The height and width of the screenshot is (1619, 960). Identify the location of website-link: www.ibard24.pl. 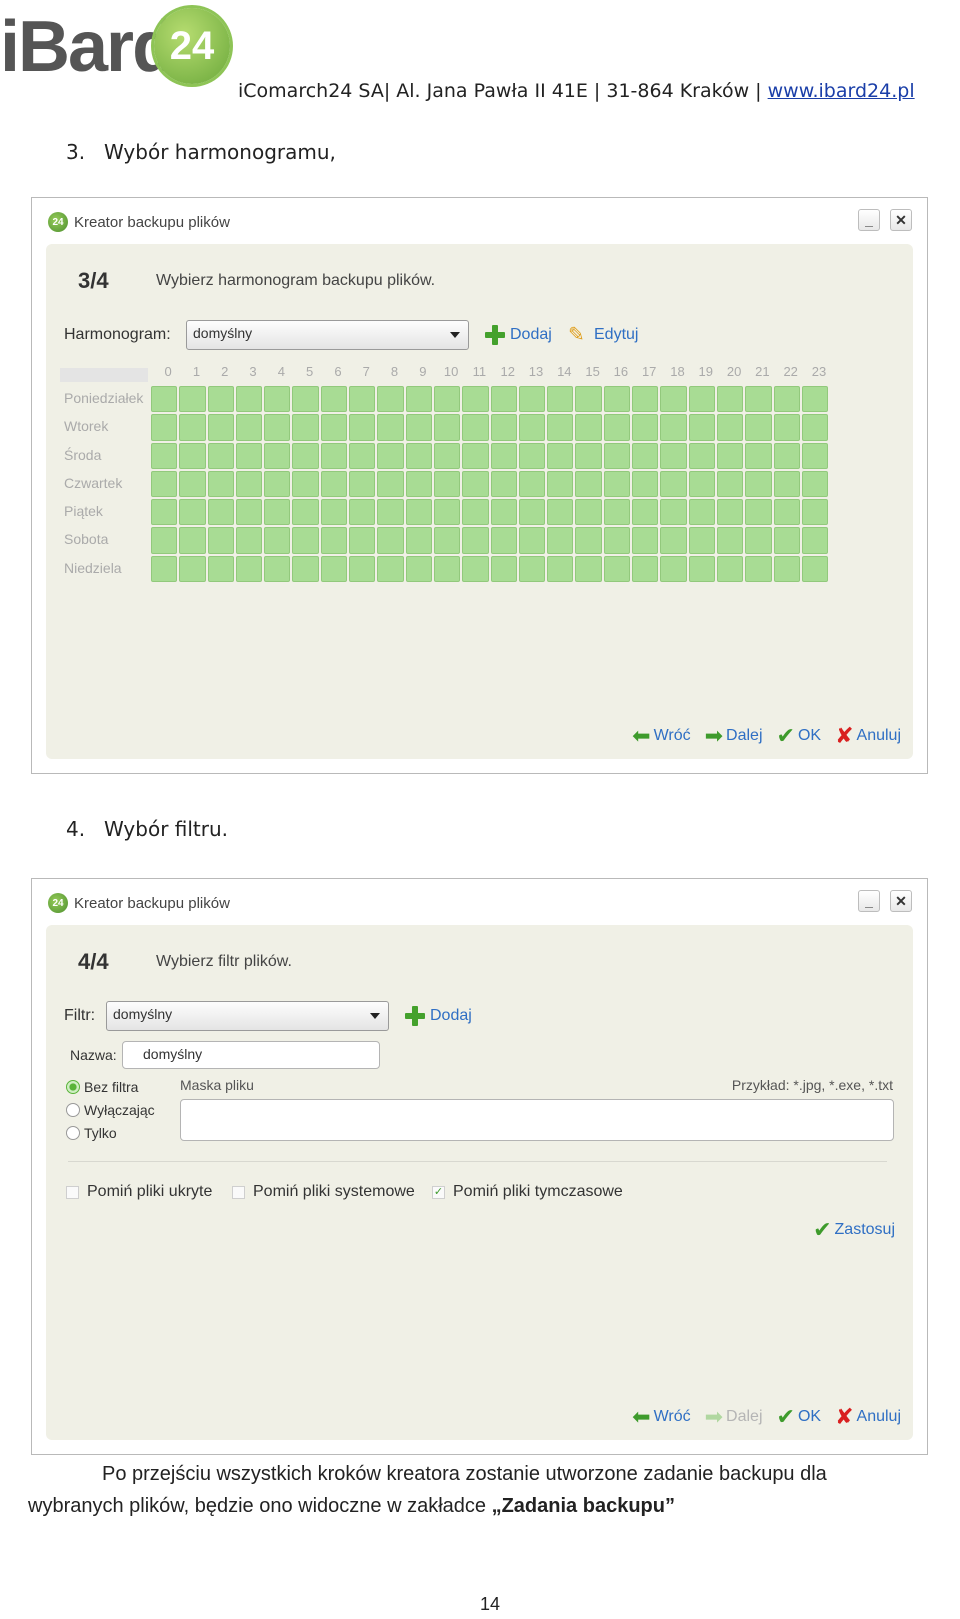
(841, 91).